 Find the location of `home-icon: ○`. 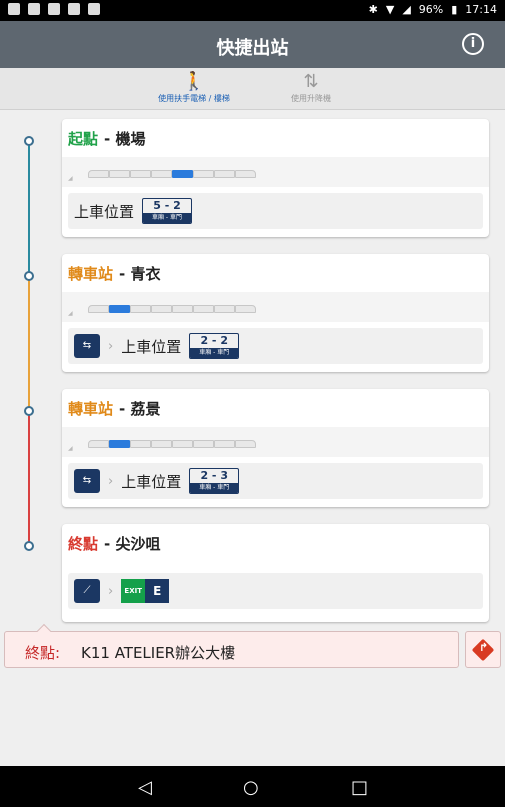

home-icon: ○ is located at coordinates (251, 787).